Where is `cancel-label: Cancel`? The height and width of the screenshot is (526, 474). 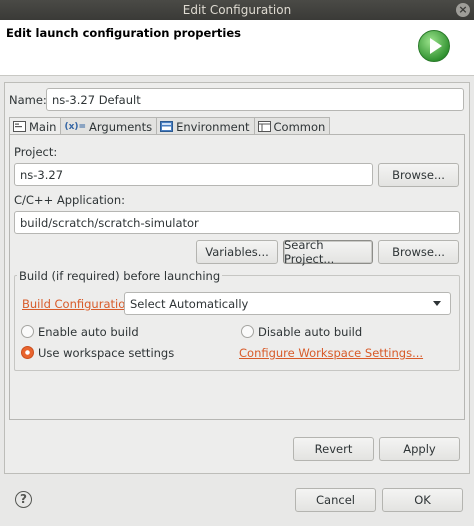 cancel-label: Cancel is located at coordinates (335, 500).